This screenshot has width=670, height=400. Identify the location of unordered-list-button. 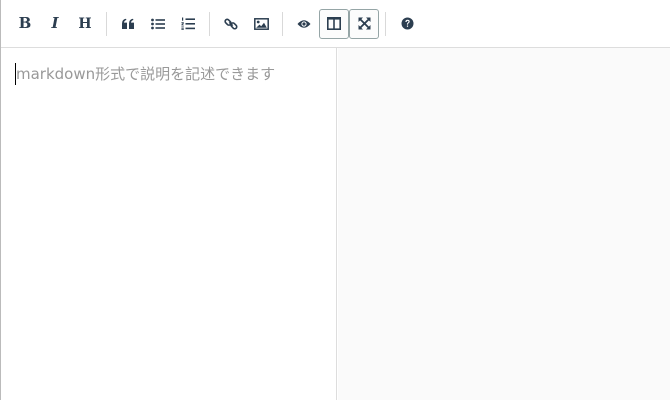
(158, 24).